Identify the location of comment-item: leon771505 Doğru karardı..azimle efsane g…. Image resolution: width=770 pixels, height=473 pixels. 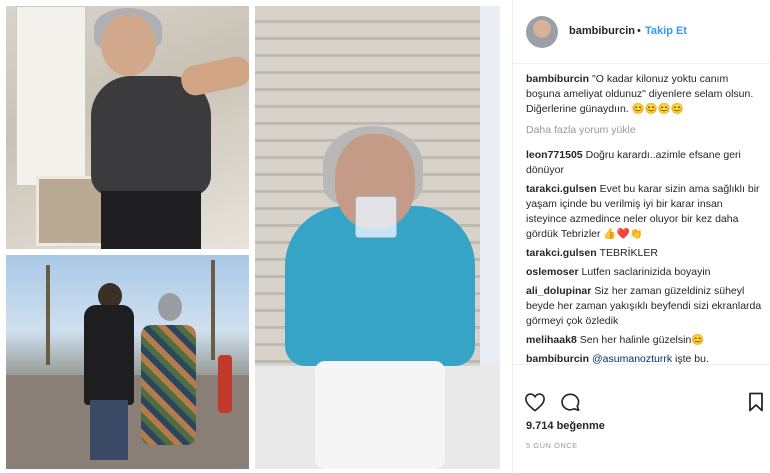
(645, 163).